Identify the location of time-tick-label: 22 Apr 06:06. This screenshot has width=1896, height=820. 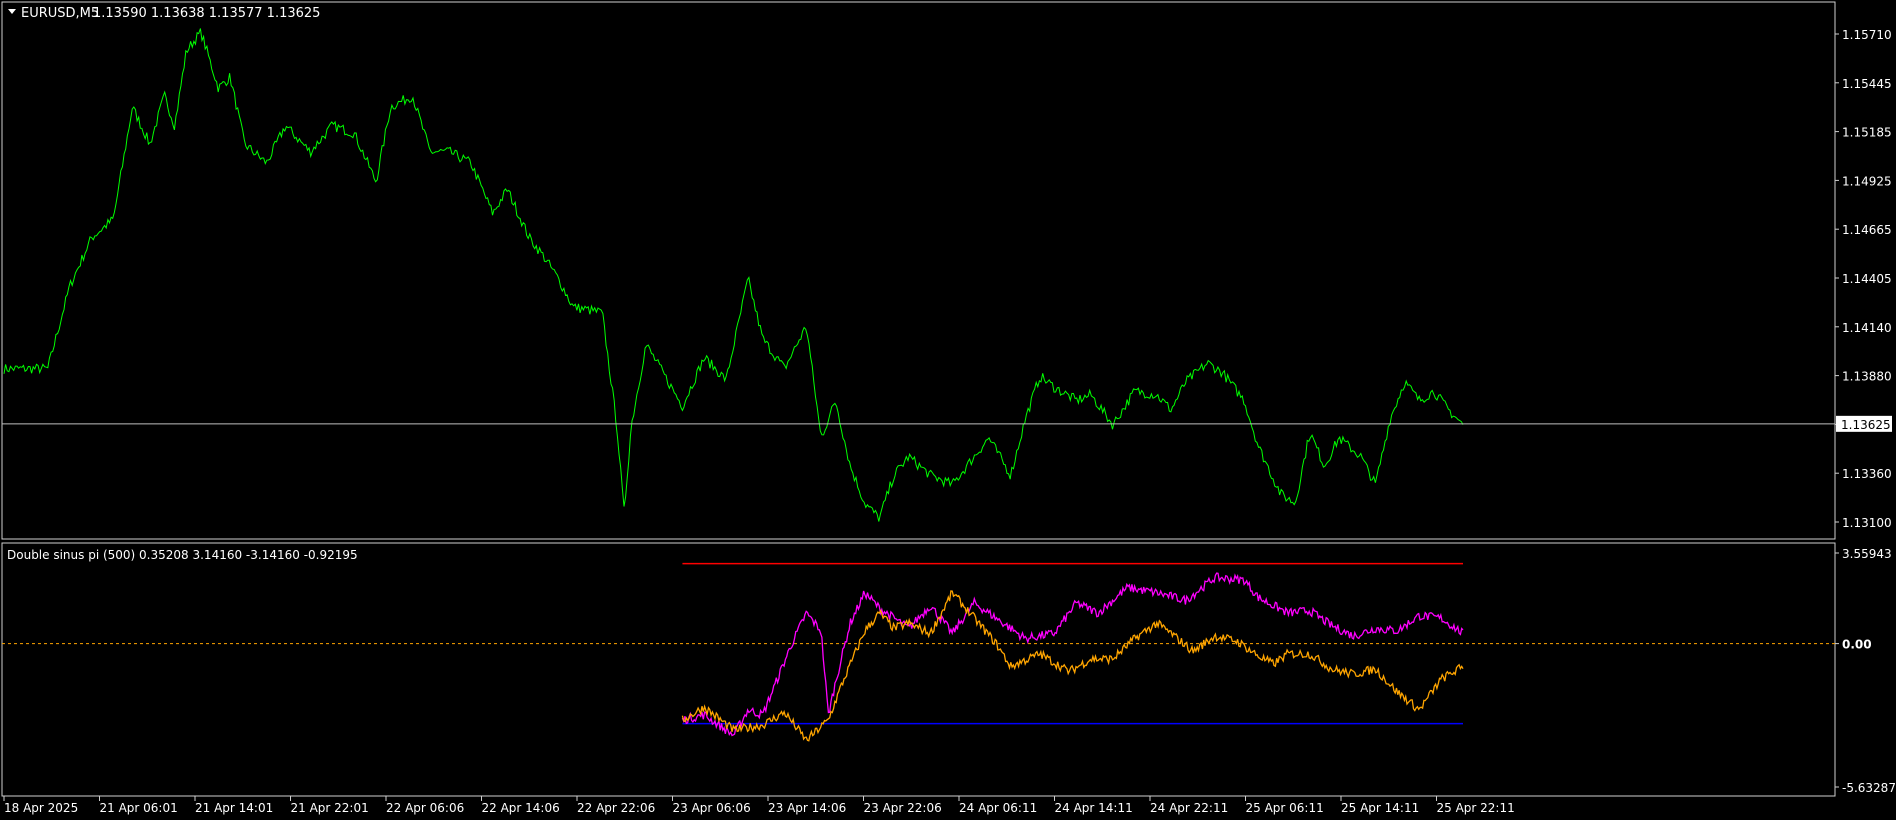
(425, 808).